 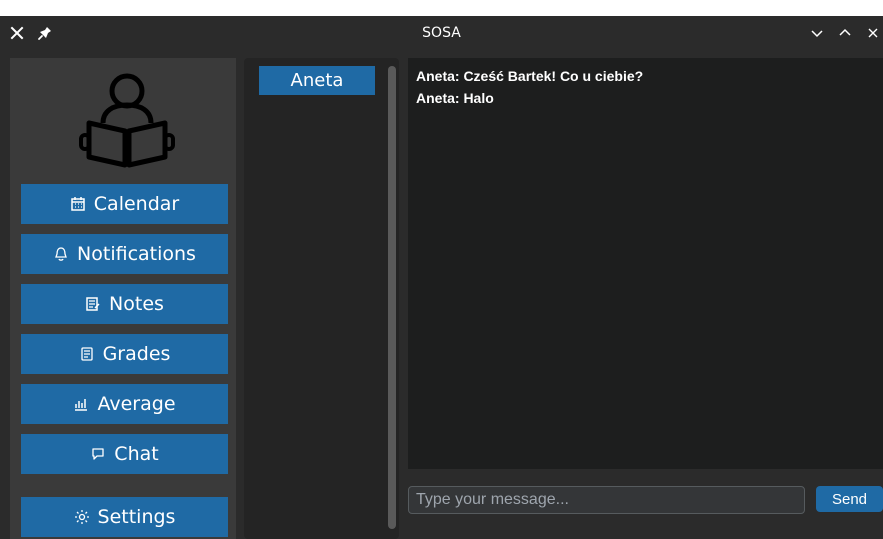 I want to click on chat-message: Aneta: Halo, so click(x=455, y=98).